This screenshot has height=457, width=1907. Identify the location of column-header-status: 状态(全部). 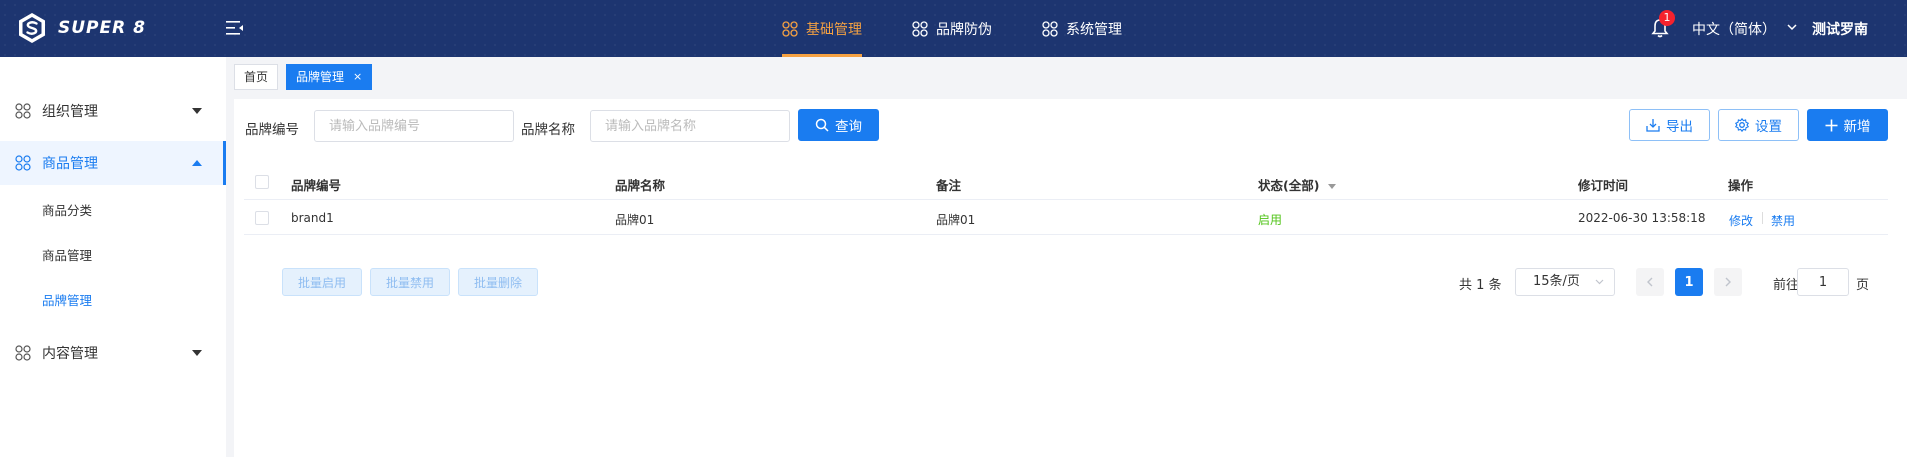
(1297, 184).